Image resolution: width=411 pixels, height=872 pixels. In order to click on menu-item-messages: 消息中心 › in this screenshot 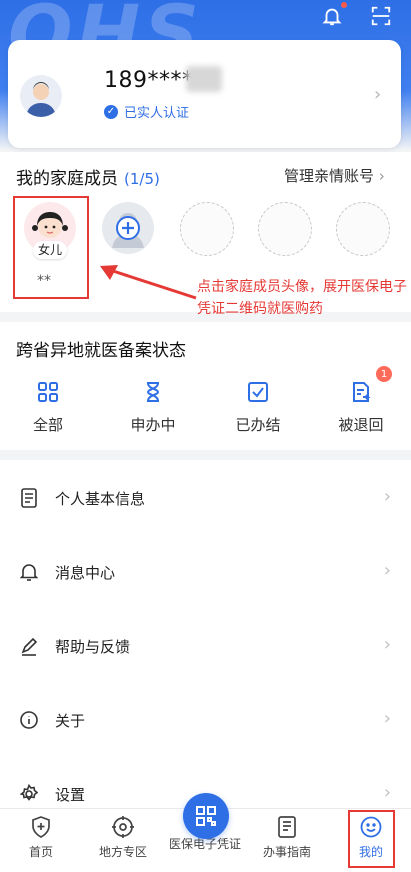, I will do `click(205, 573)`.